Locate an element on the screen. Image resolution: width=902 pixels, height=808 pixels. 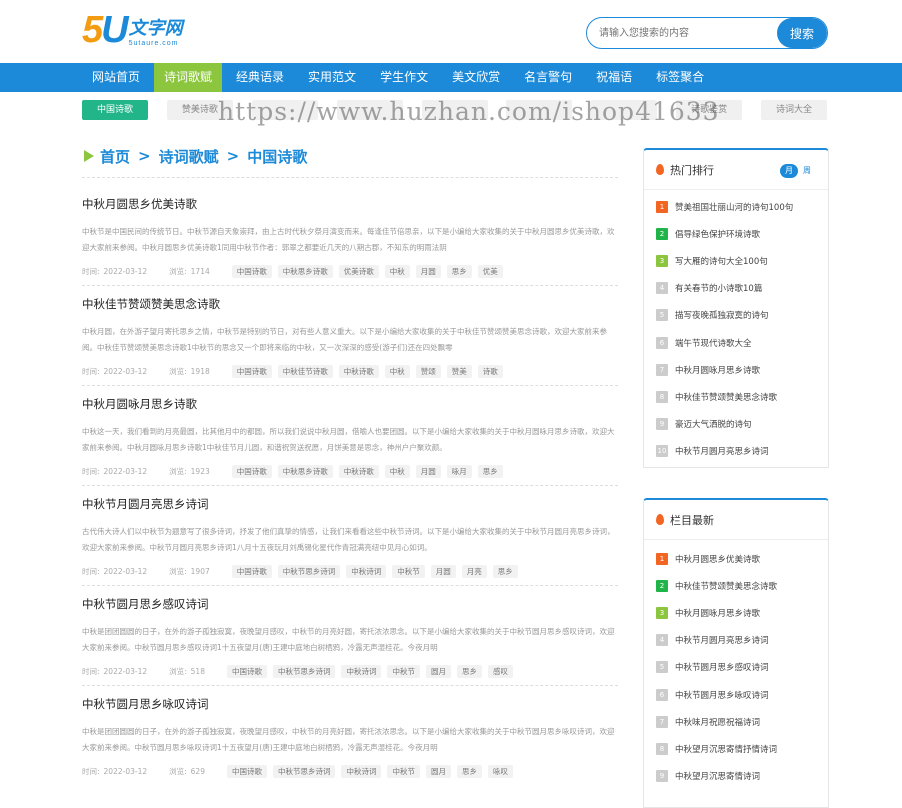
article-tag: 优美诗歌 is located at coordinates (358, 271).